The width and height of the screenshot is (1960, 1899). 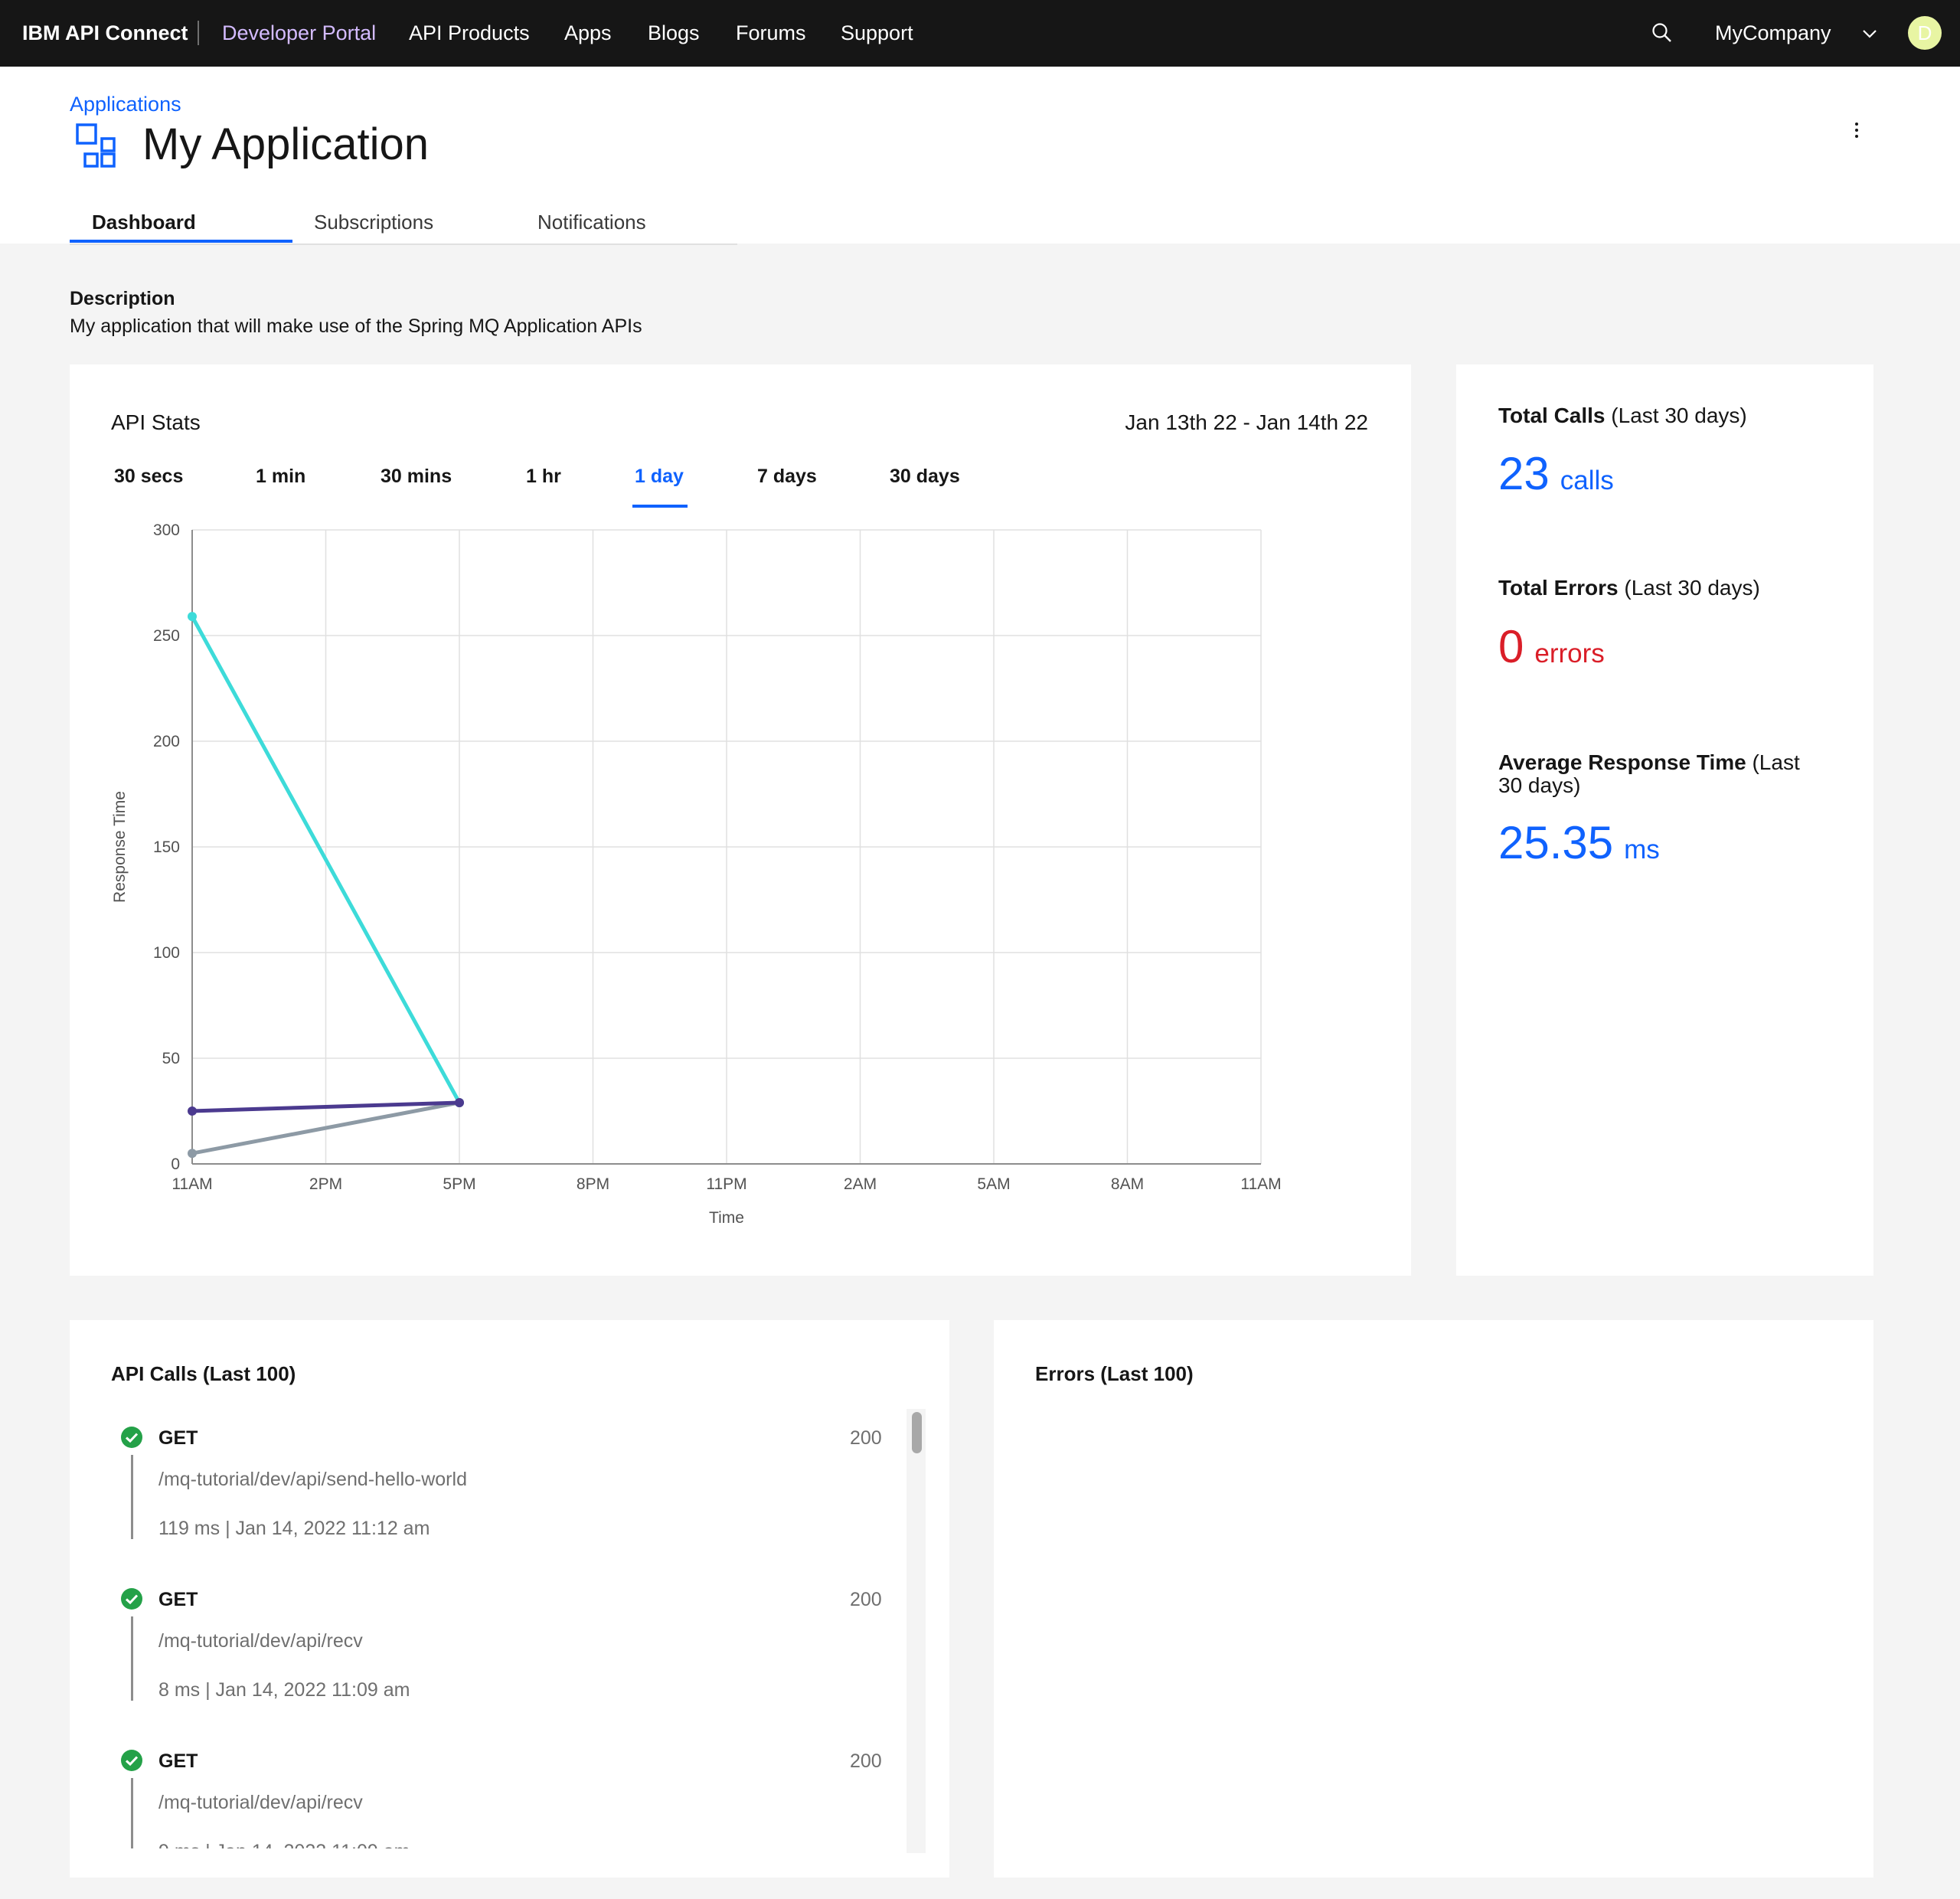 I want to click on application-icon, so click(x=96, y=145).